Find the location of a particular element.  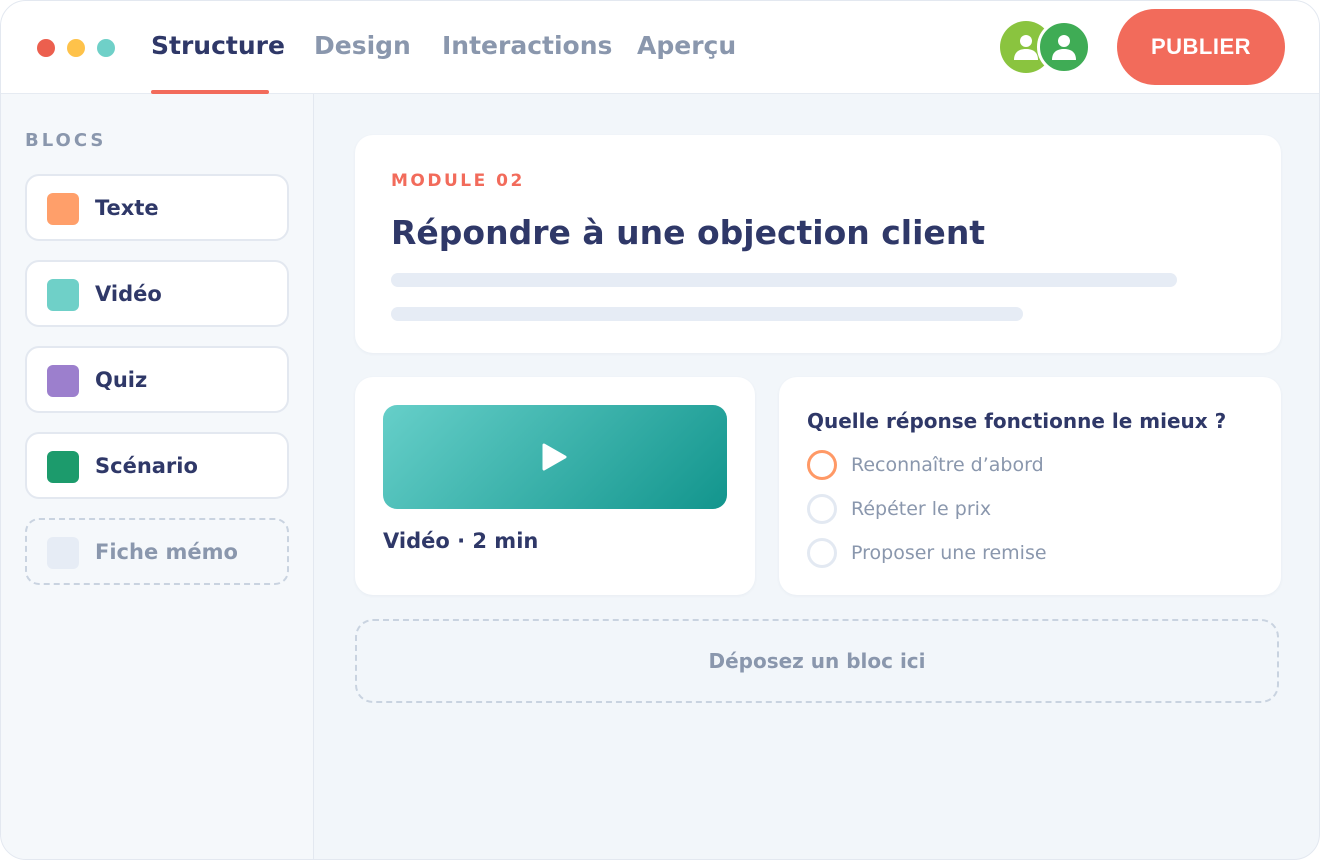

tab-apercu: Aperçu is located at coordinates (686, 45).